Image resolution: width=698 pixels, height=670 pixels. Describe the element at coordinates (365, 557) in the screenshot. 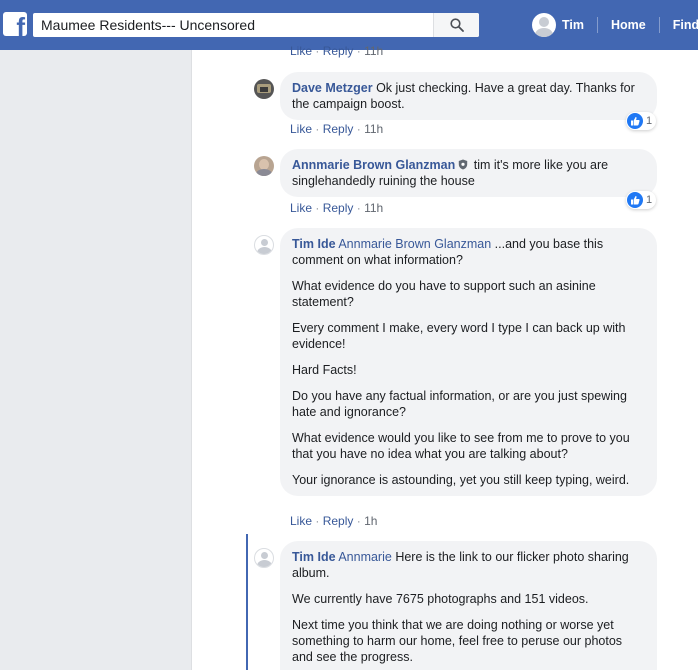

I see `mention-link: Annmarie` at that location.